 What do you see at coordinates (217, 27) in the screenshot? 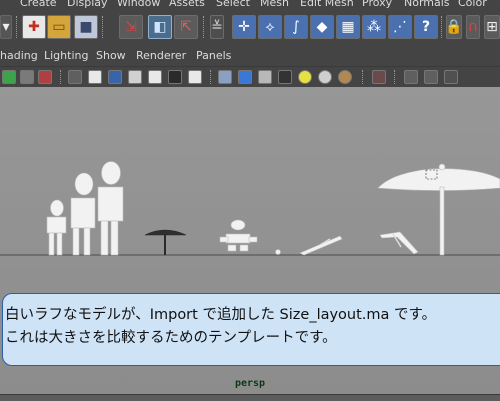
I see `lock-selection-icon: ≚` at bounding box center [217, 27].